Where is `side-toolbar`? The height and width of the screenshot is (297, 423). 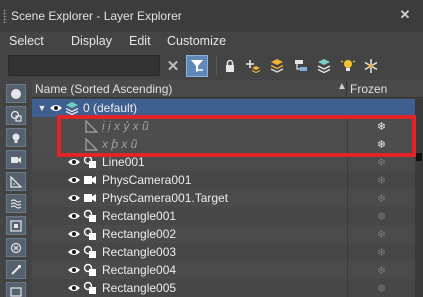
side-toolbar is located at coordinates (16, 188).